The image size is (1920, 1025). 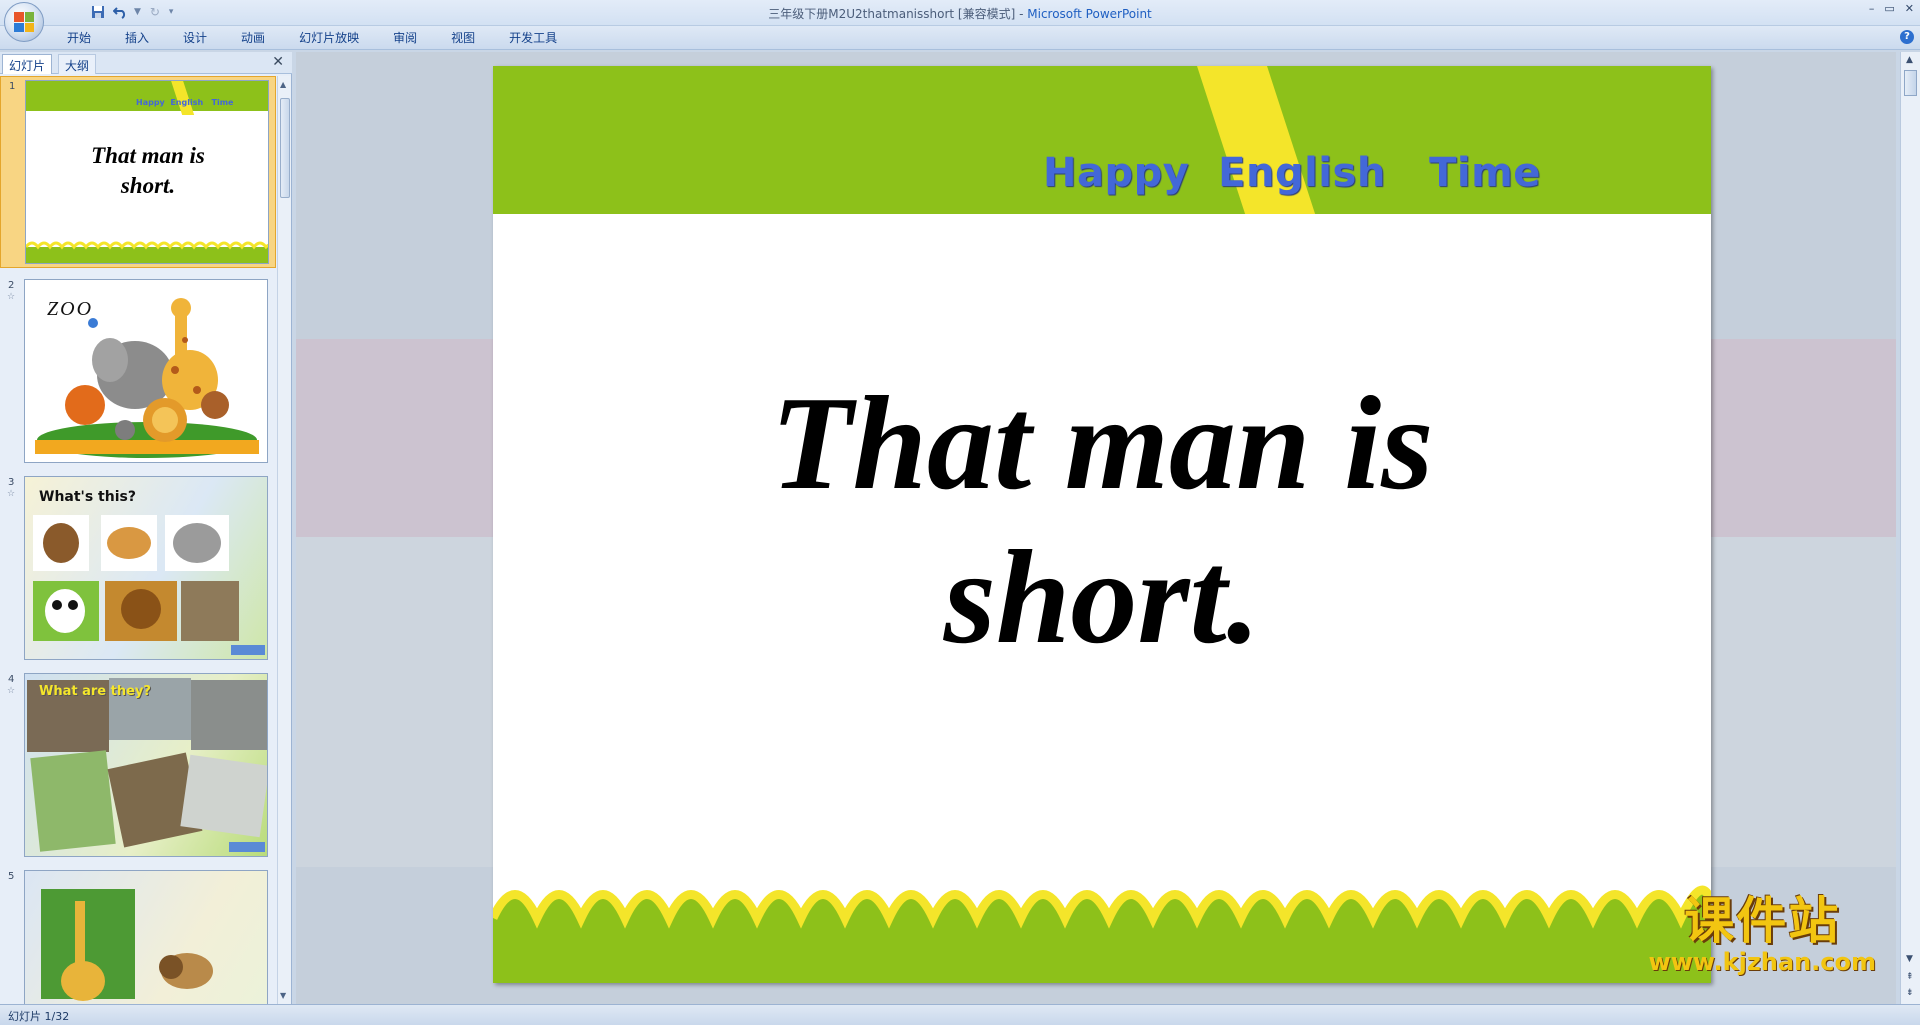 What do you see at coordinates (185, 102) in the screenshot?
I see `thumb-header: Happy English Time` at bounding box center [185, 102].